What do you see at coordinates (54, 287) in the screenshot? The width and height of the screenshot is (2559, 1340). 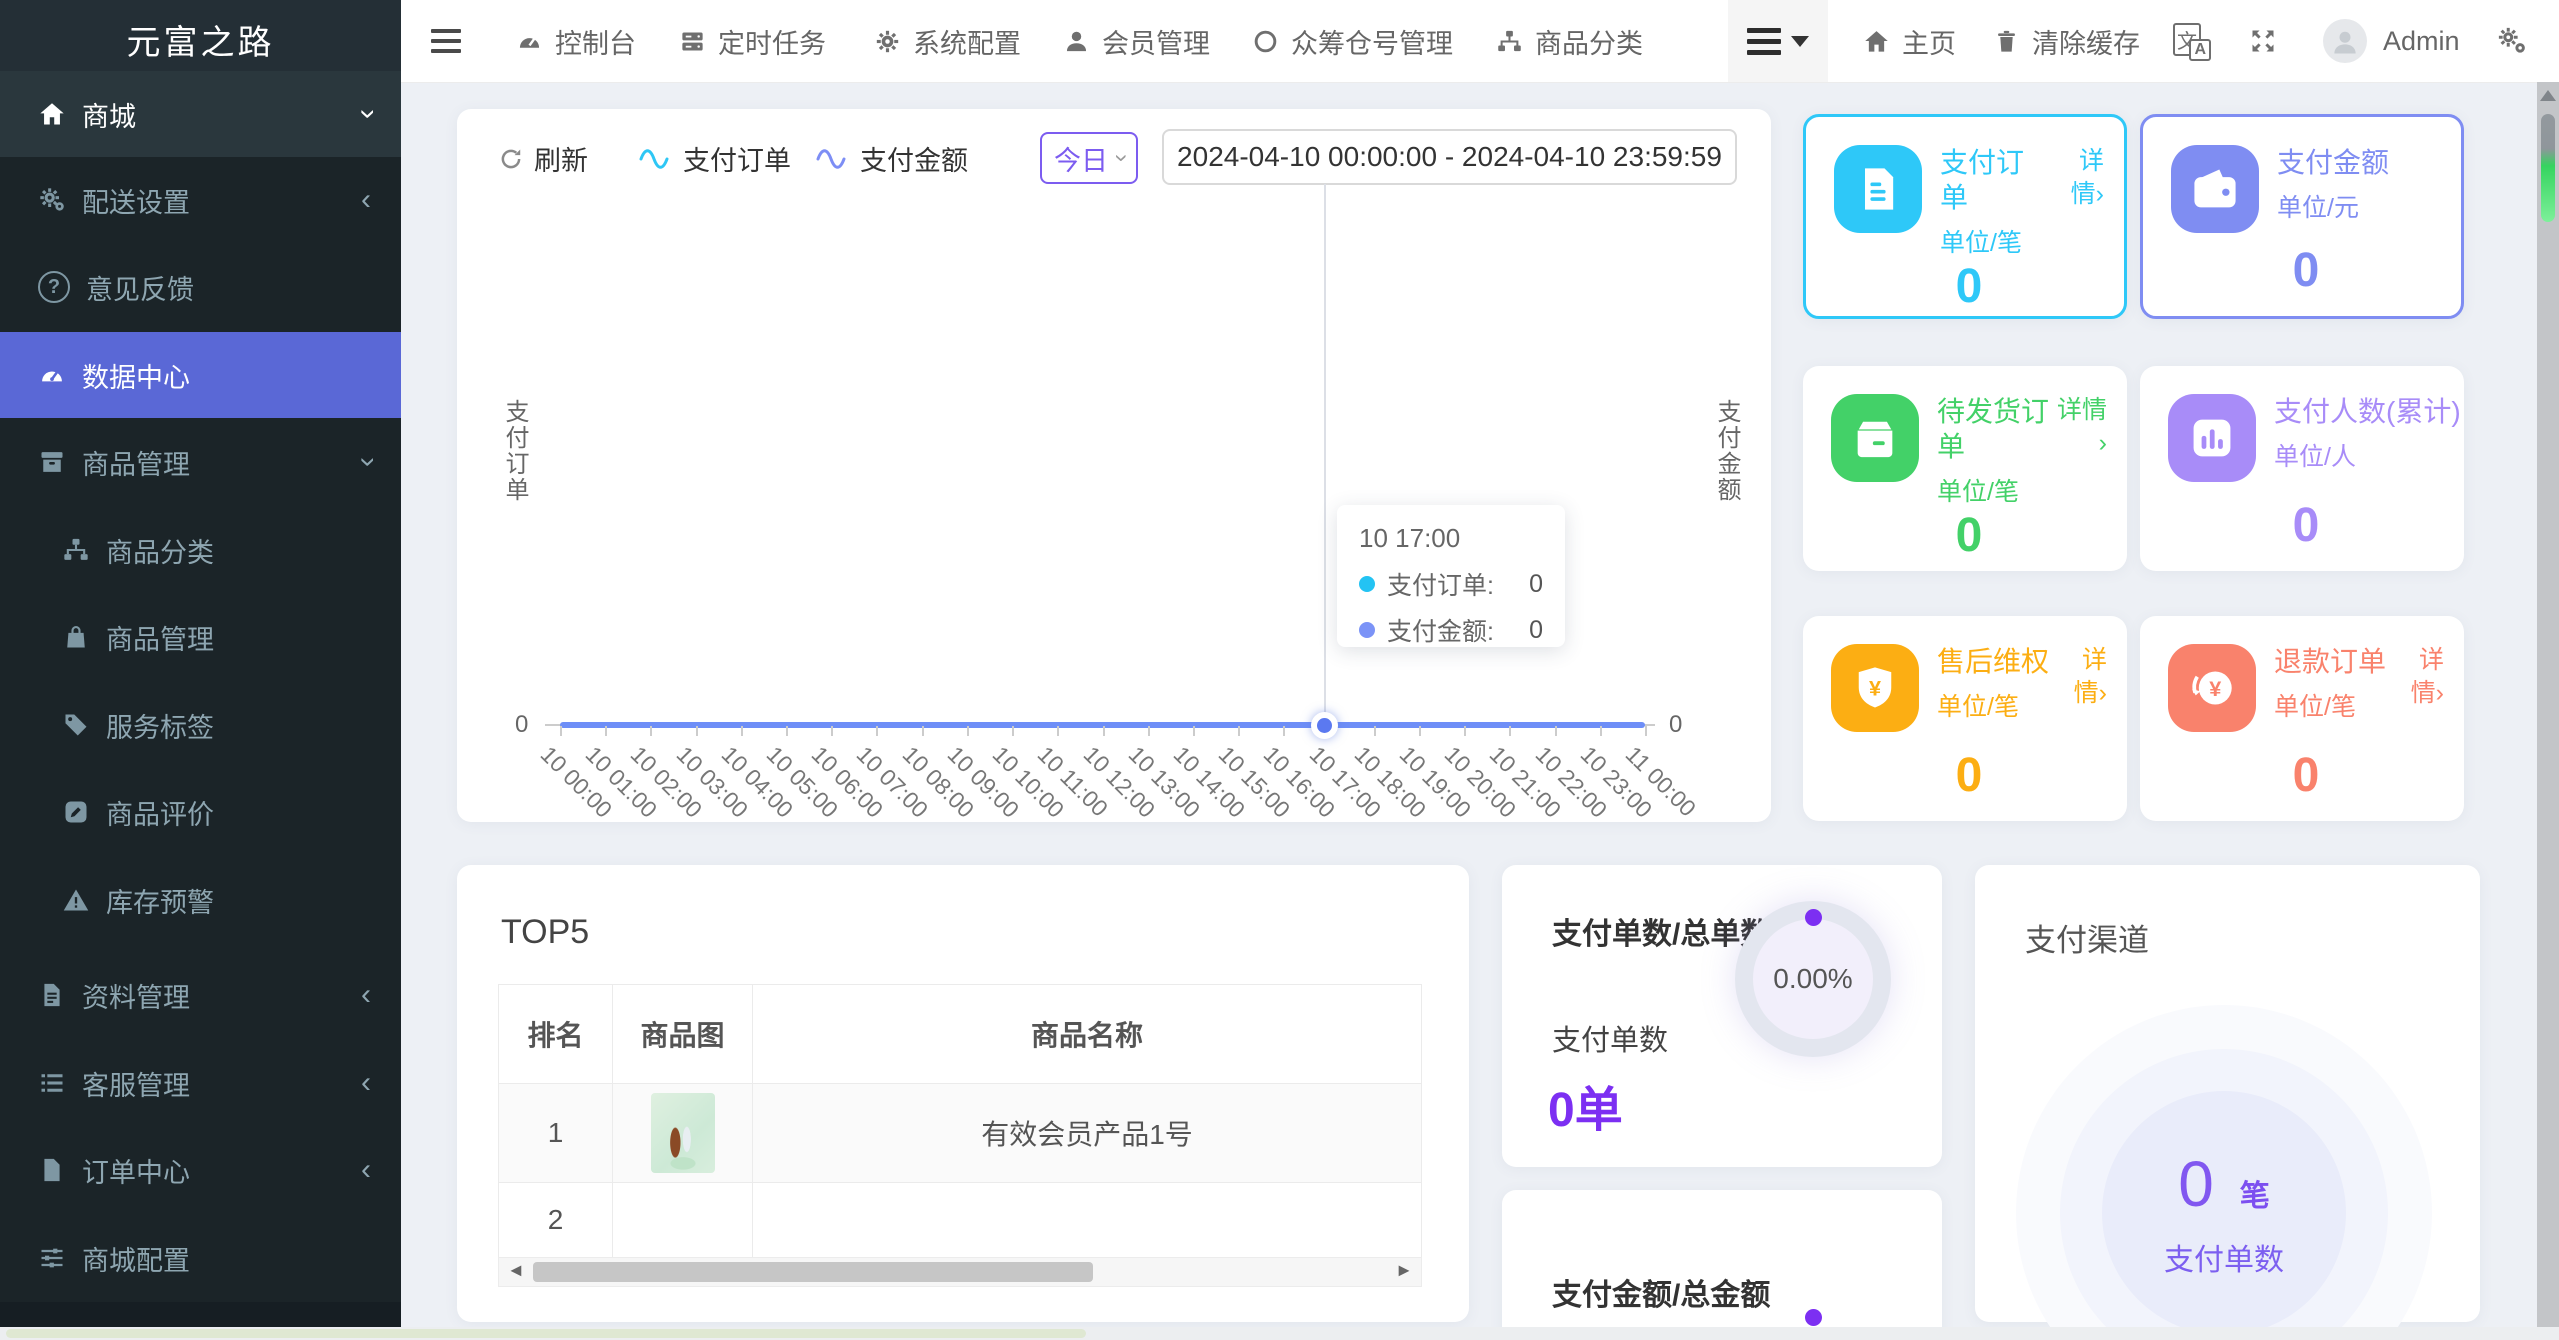 I see `question-icon: ?` at bounding box center [54, 287].